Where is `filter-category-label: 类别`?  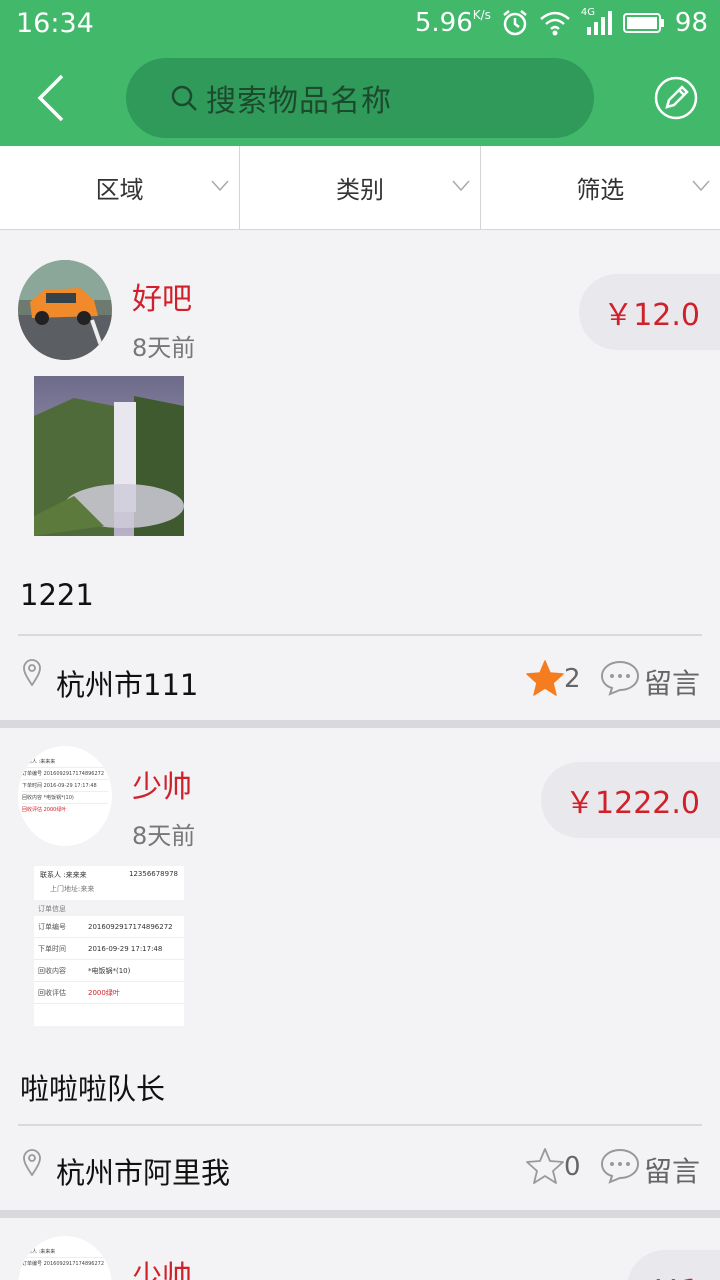
filter-category-label: 类别 is located at coordinates (359, 190).